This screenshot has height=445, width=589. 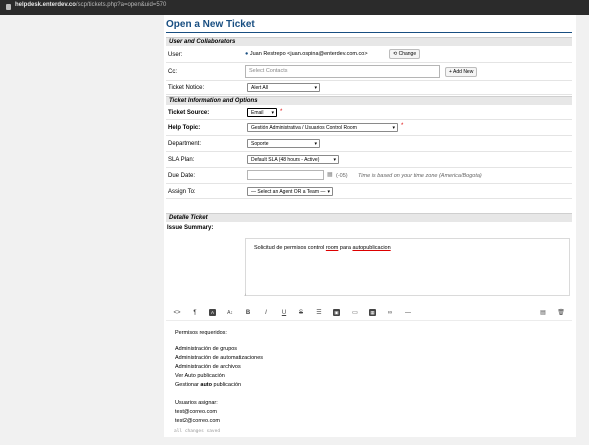 I want to click on editor-toolbar: <> ¶ A A↕ B I U S ☰ ▣ ▭ ▦ ∞ — ▤ 🗑, so click(x=369, y=313).